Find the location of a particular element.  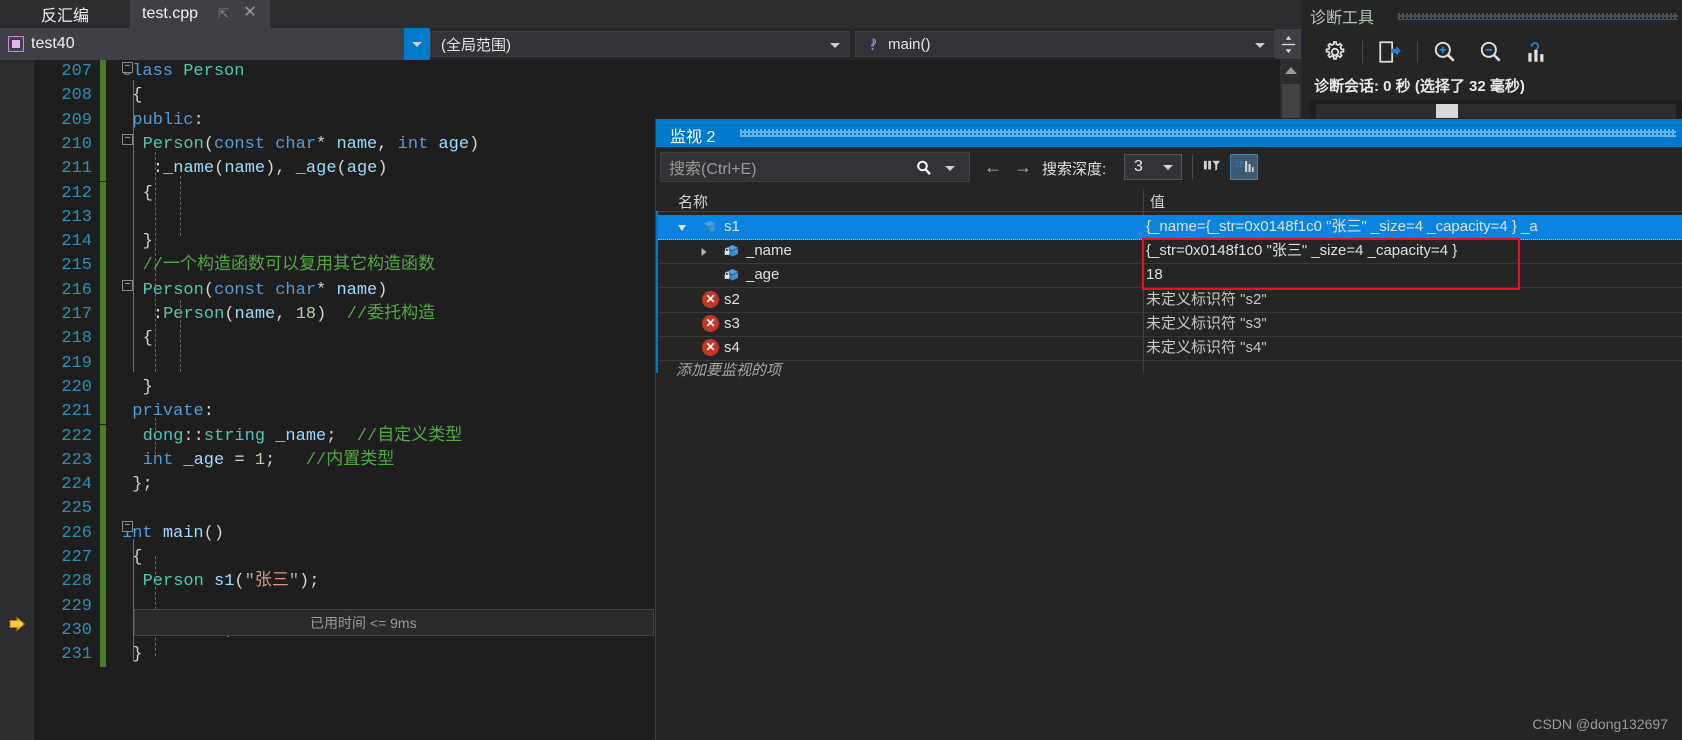

watch-row: ✕ s4 未定义标识符 "s4" is located at coordinates (1170, 348).